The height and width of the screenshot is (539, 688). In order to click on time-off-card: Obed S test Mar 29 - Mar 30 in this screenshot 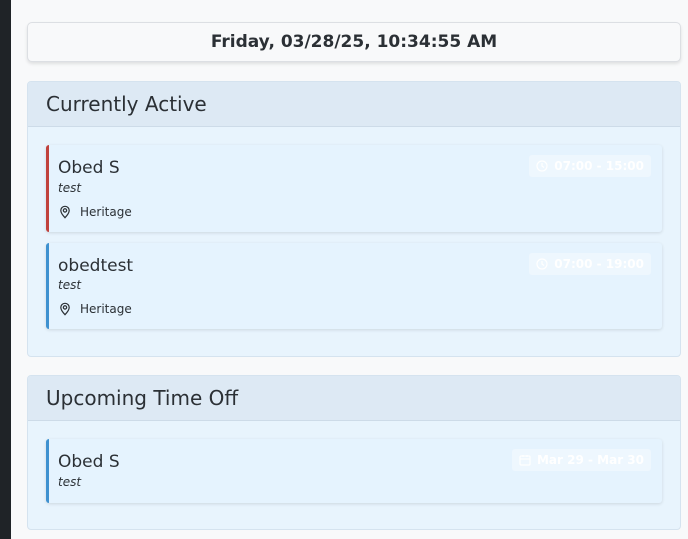, I will do `click(354, 471)`.